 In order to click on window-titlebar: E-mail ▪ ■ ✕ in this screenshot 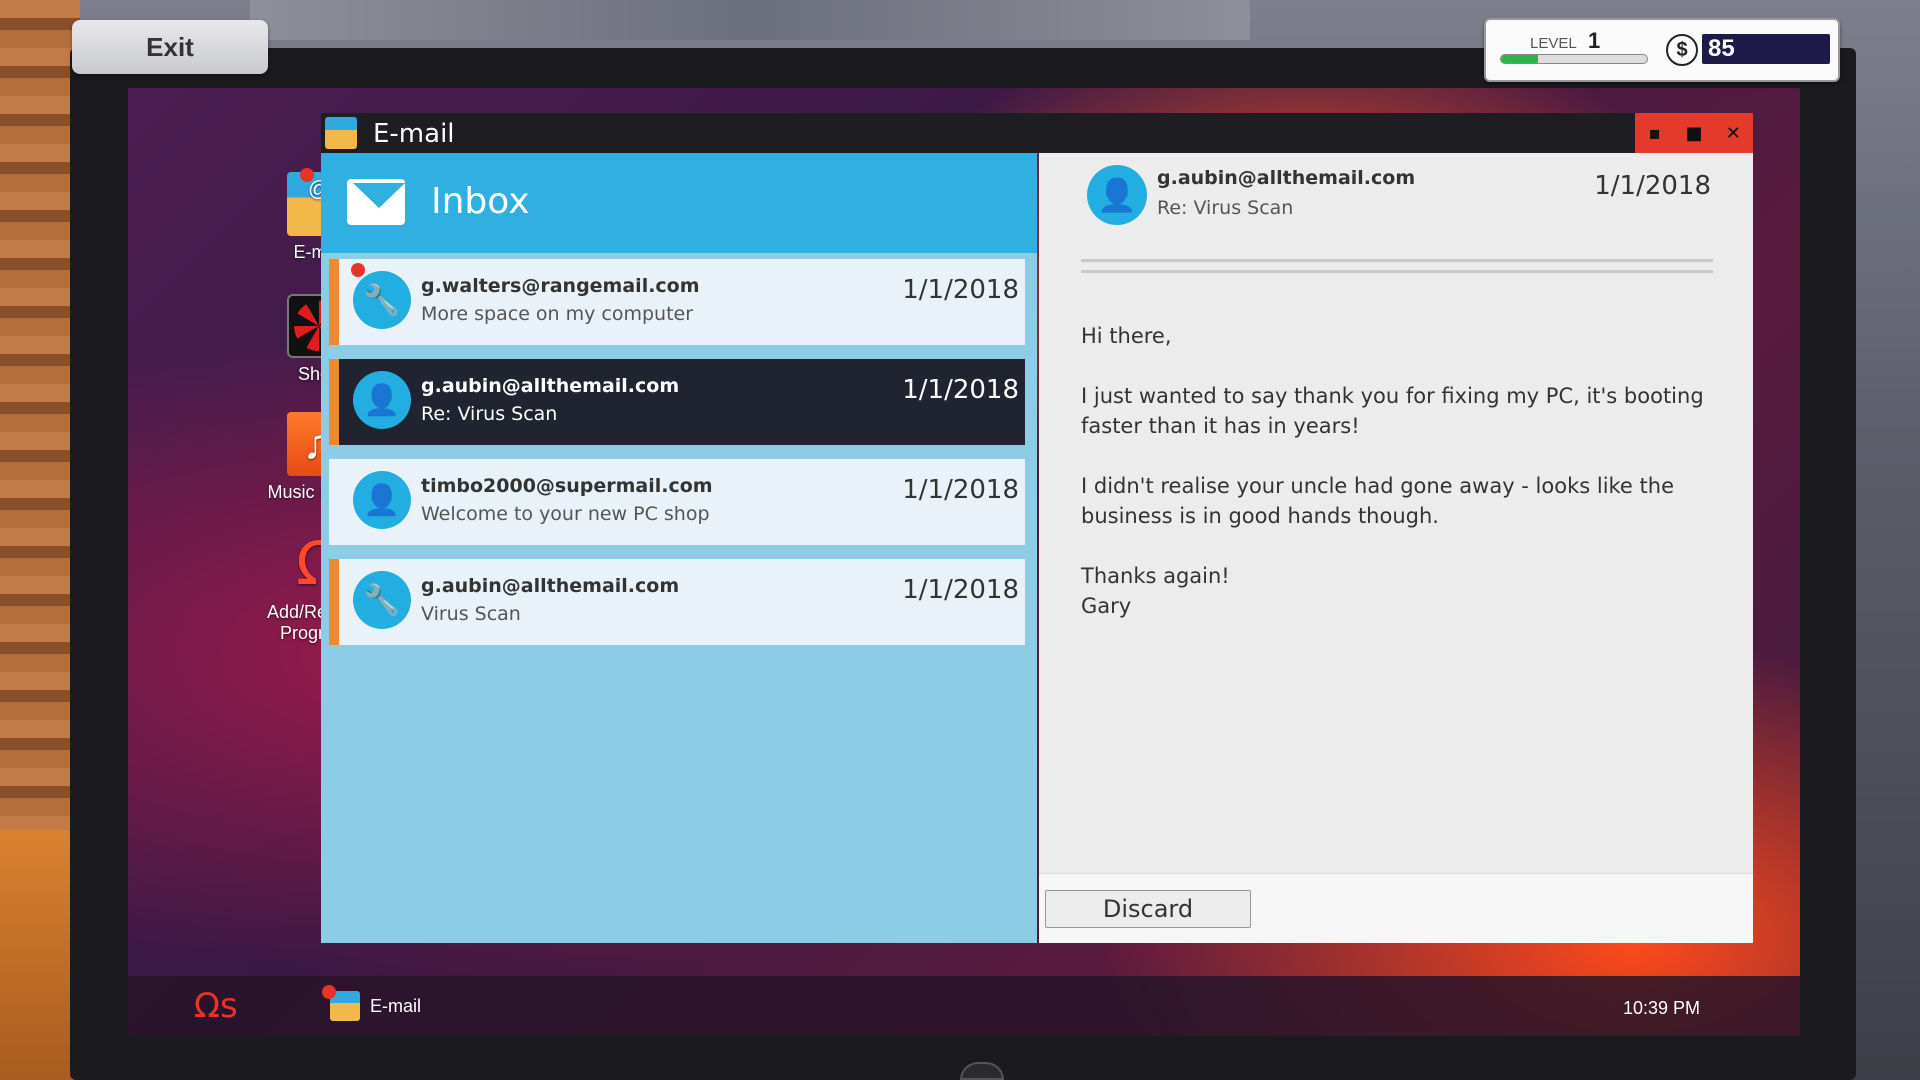, I will do `click(1037, 133)`.